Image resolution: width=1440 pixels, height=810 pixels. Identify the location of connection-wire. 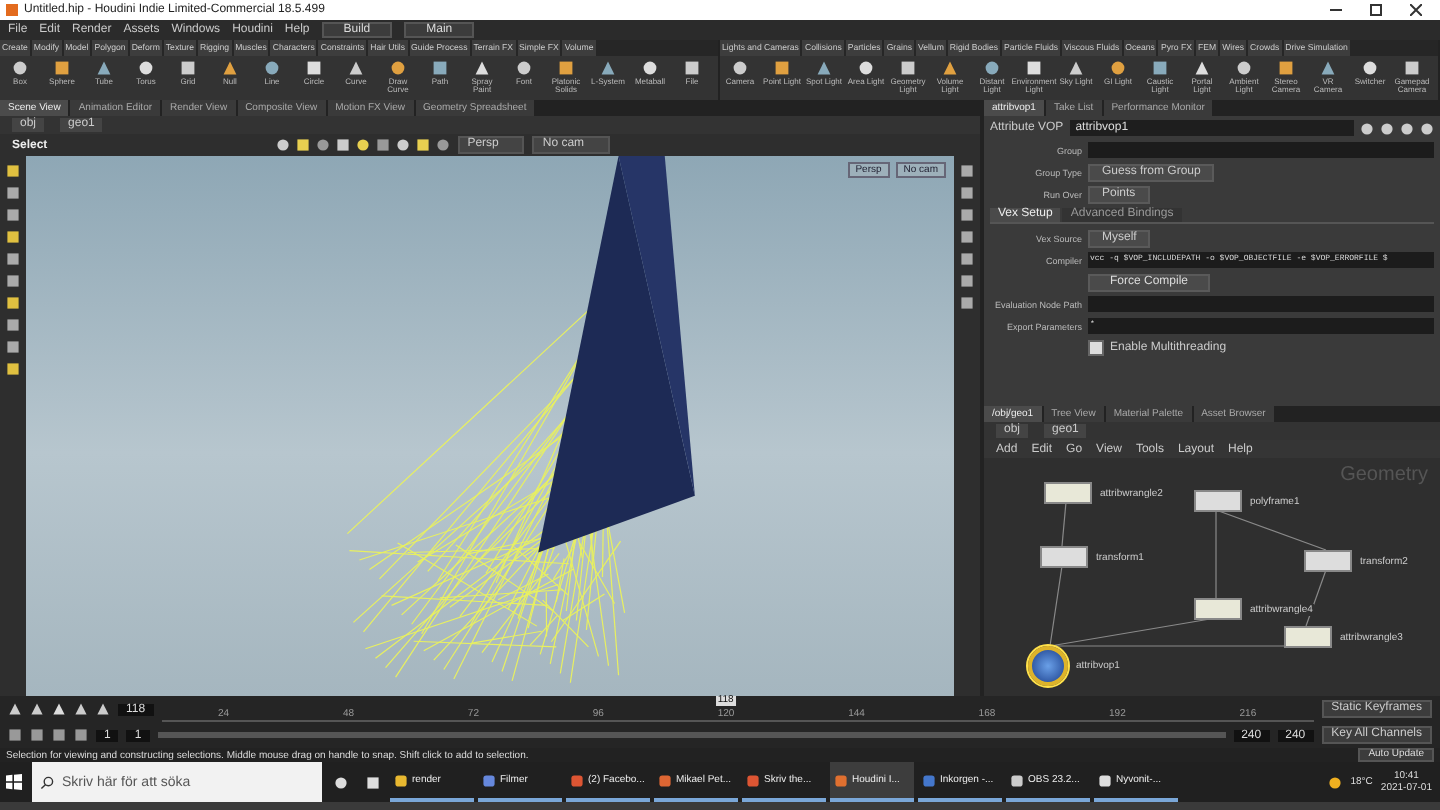
(1064, 524).